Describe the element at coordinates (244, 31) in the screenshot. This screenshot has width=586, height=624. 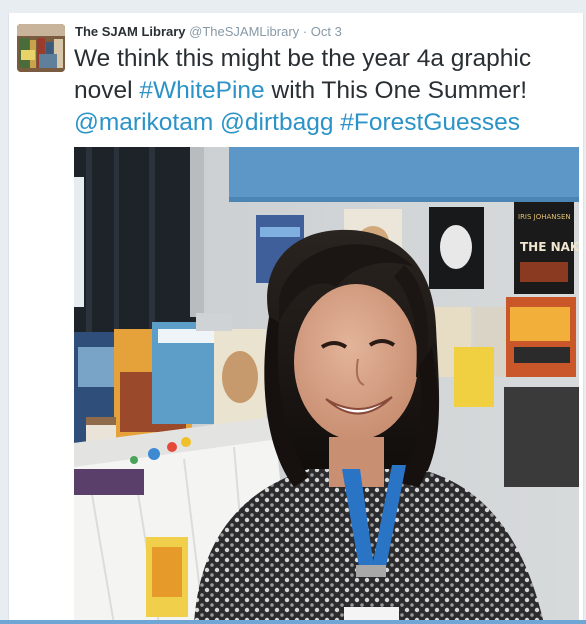
I see `screen-name: @TheSJAMLibrary` at that location.